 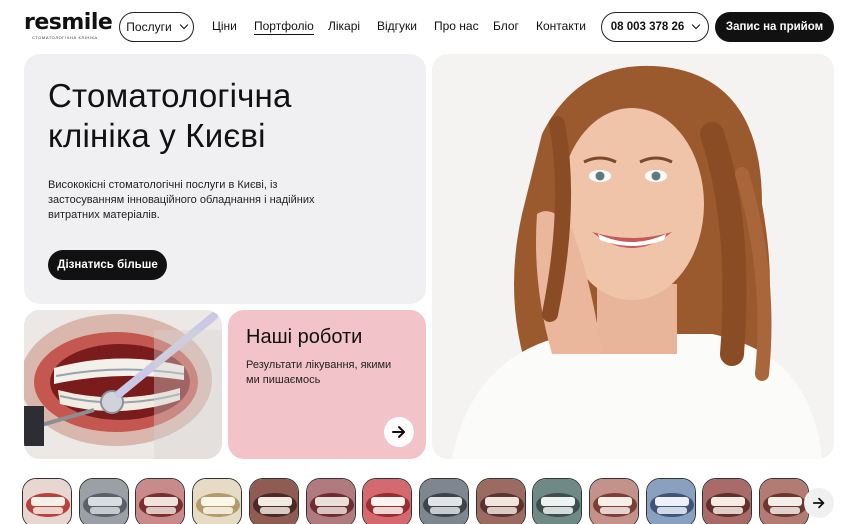 What do you see at coordinates (149, 27) in the screenshot?
I see `services-label: Послуги` at bounding box center [149, 27].